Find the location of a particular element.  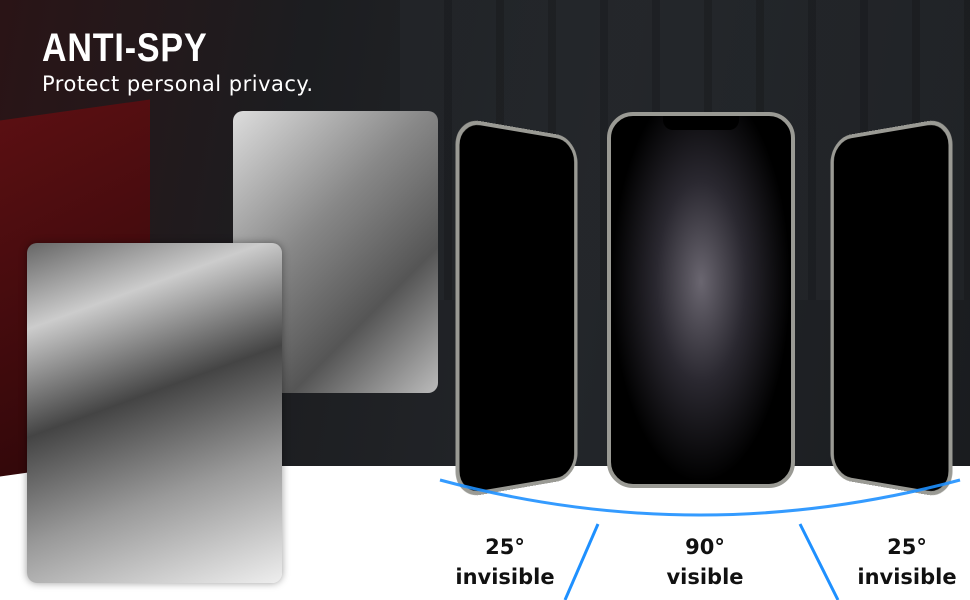

angle-divider-left is located at coordinates (581, 561).